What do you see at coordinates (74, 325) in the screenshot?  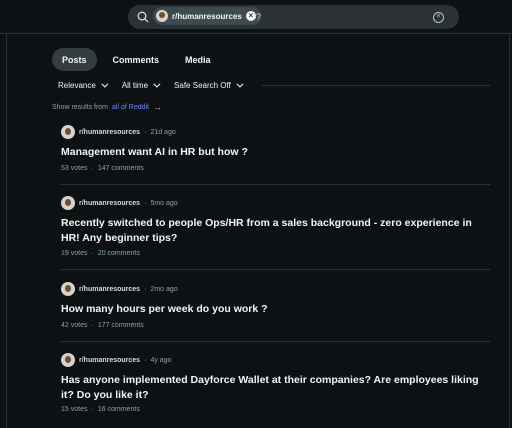 I see `post-votes: 42 votes` at bounding box center [74, 325].